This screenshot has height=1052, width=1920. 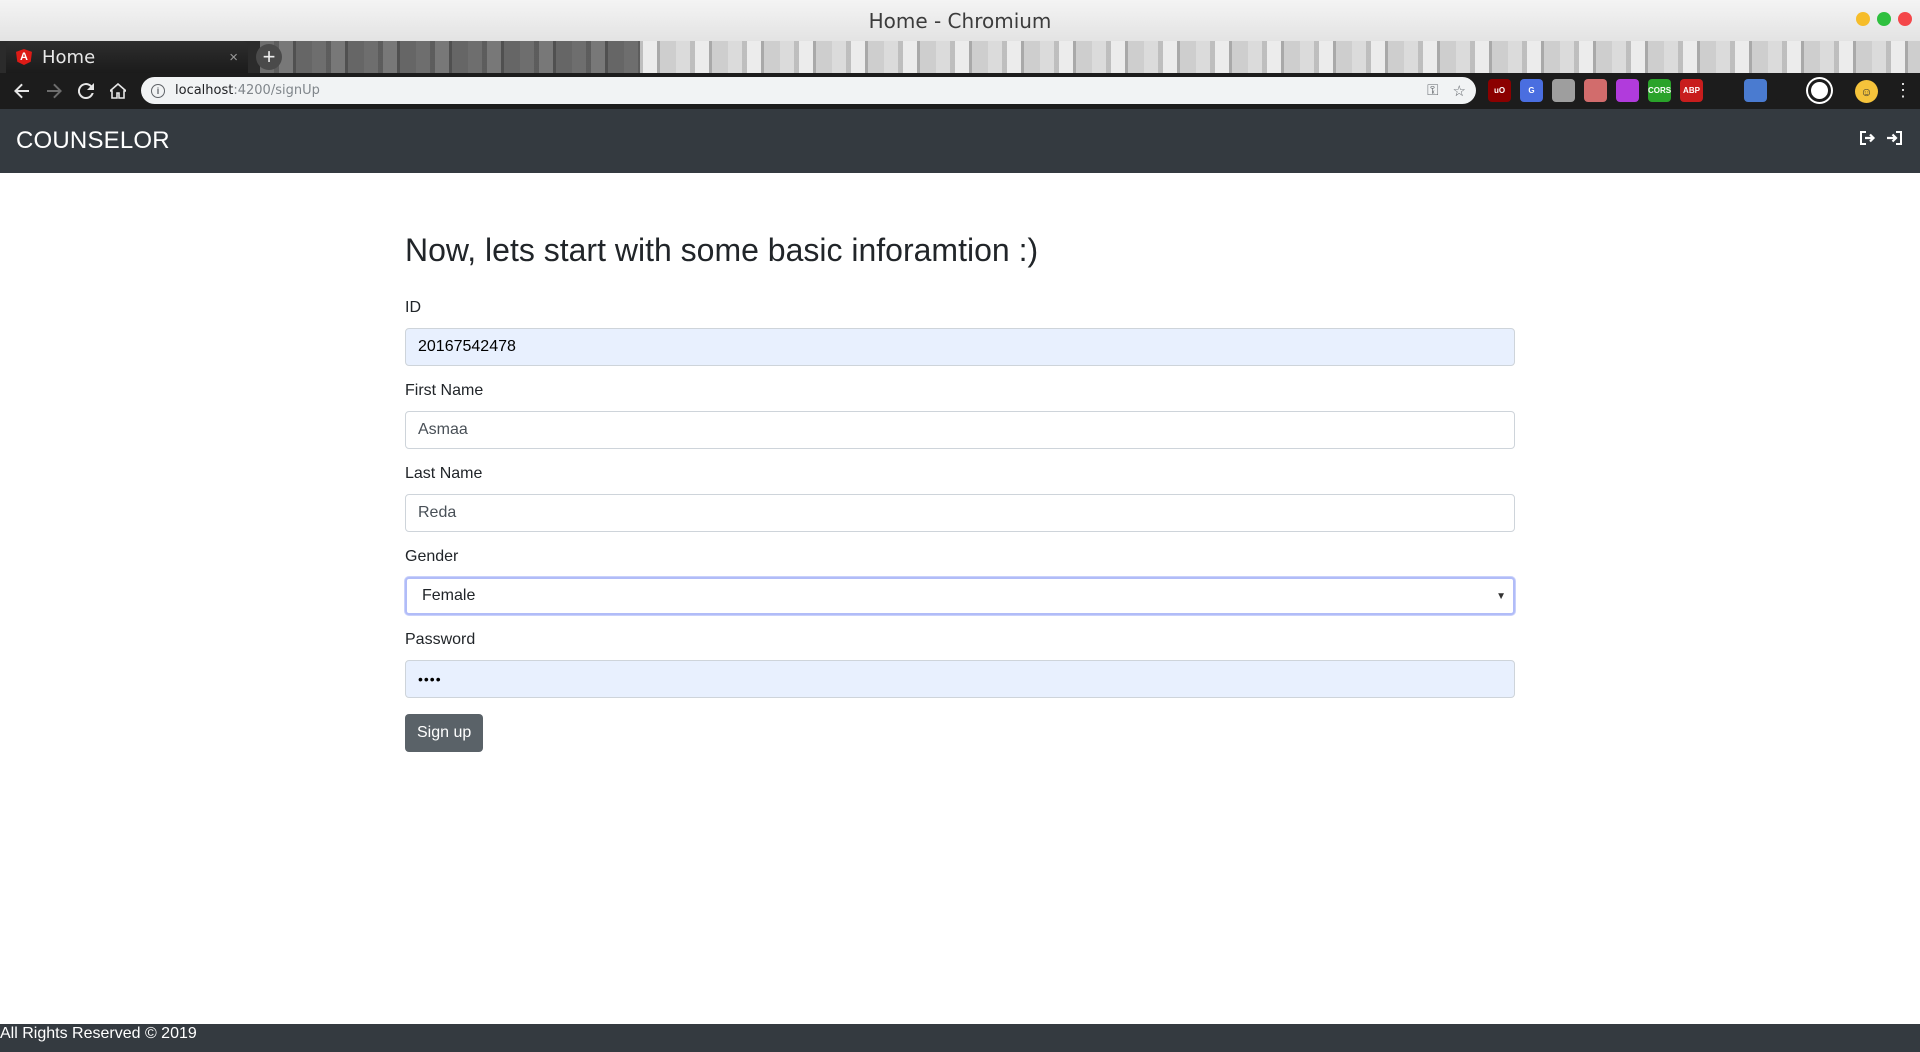 I want to click on tab-strip: A Home × +, so click(x=960, y=57).